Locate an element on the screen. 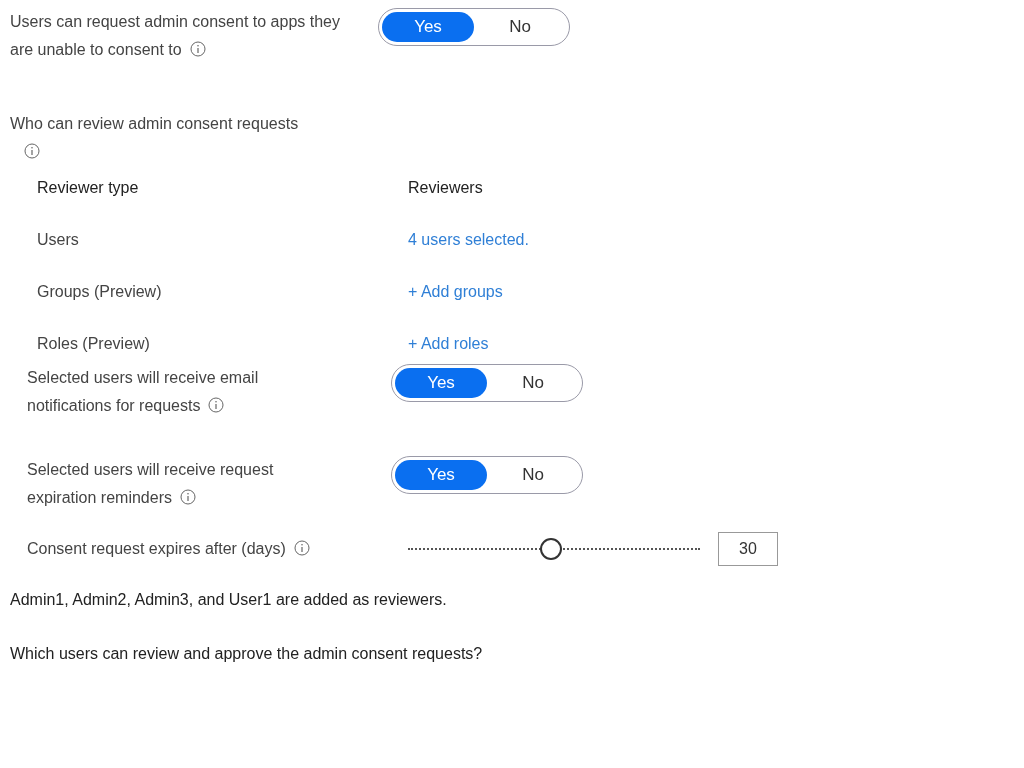 This screenshot has height=768, width=1024. section-label: Who can review admin consent requests is located at coordinates (154, 123).